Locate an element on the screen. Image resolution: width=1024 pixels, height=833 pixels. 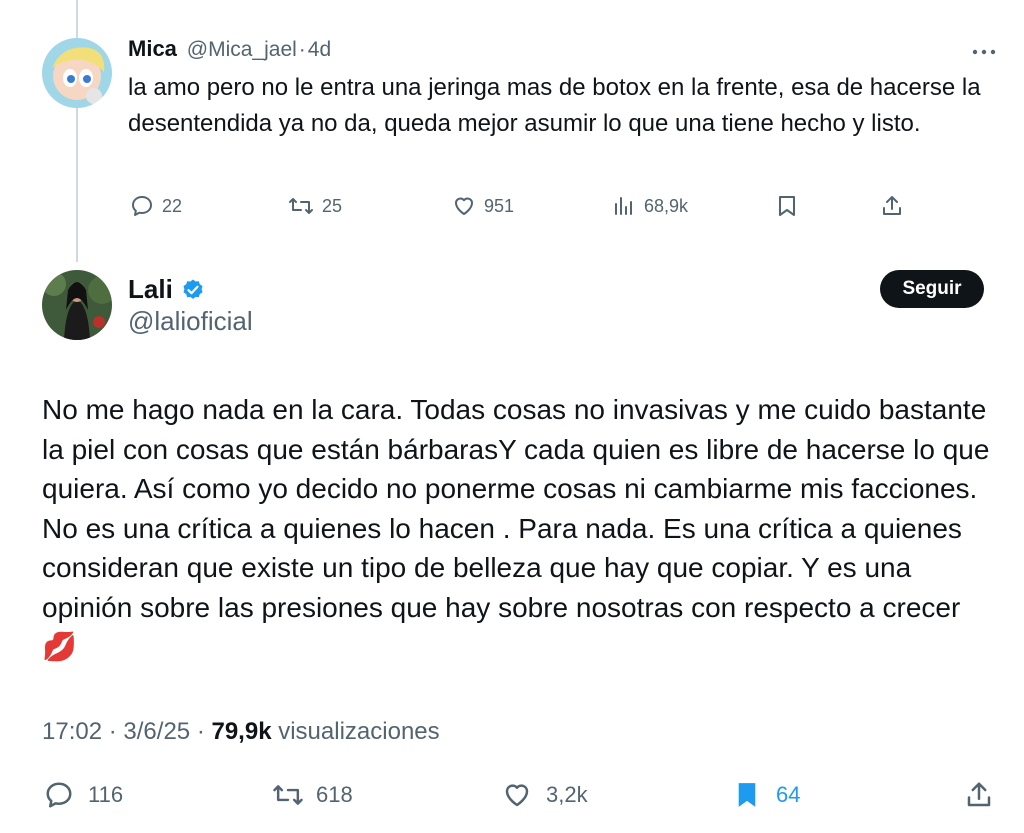
follow-button: Seguir is located at coordinates (932, 289).